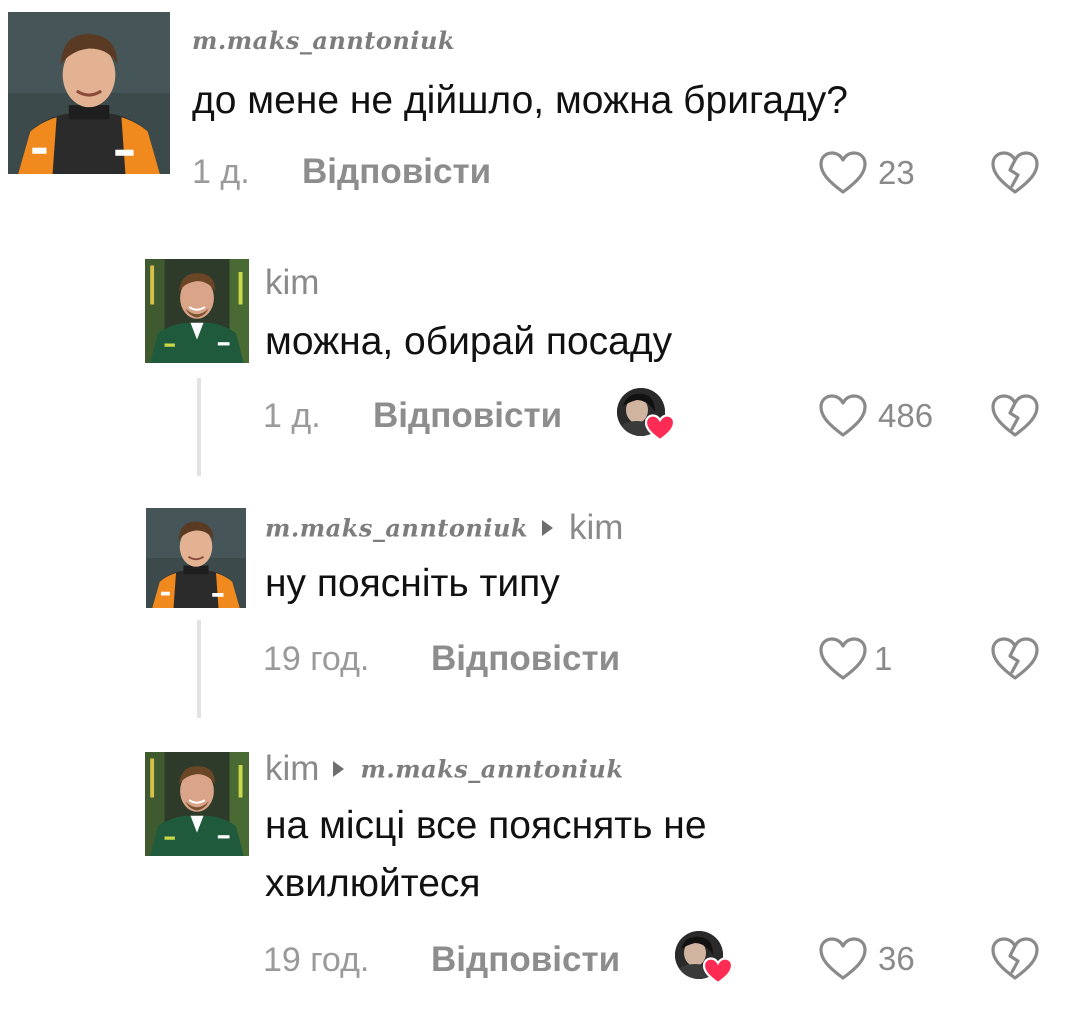 The height and width of the screenshot is (1023, 1080). Describe the element at coordinates (896, 172) in the screenshot. I see `like-count: 23` at that location.